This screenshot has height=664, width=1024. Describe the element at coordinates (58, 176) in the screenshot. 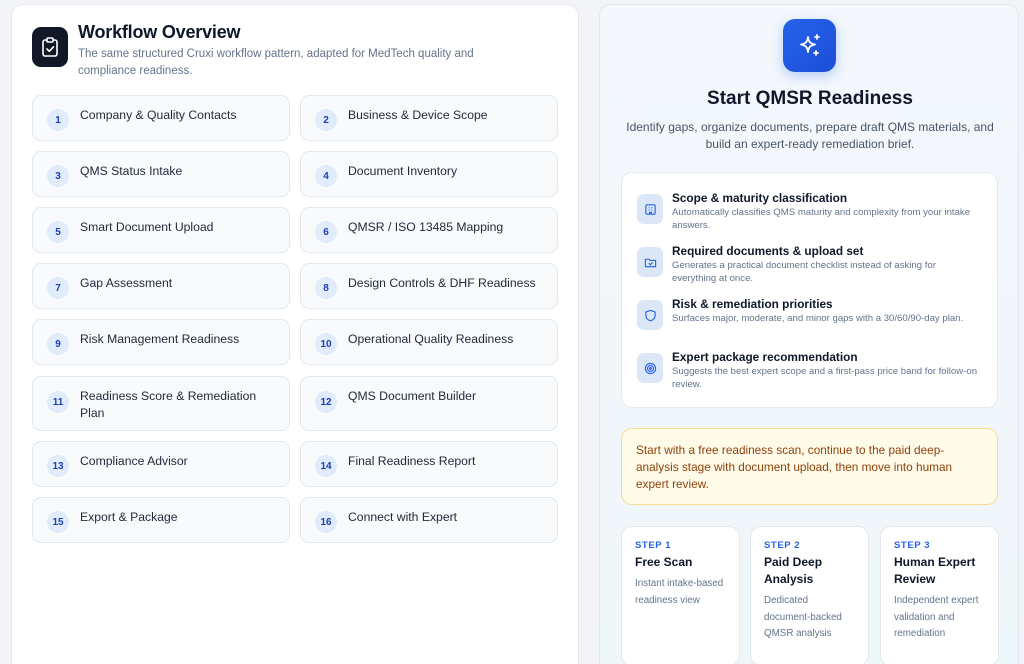

I see `step-number-badge: 3` at that location.